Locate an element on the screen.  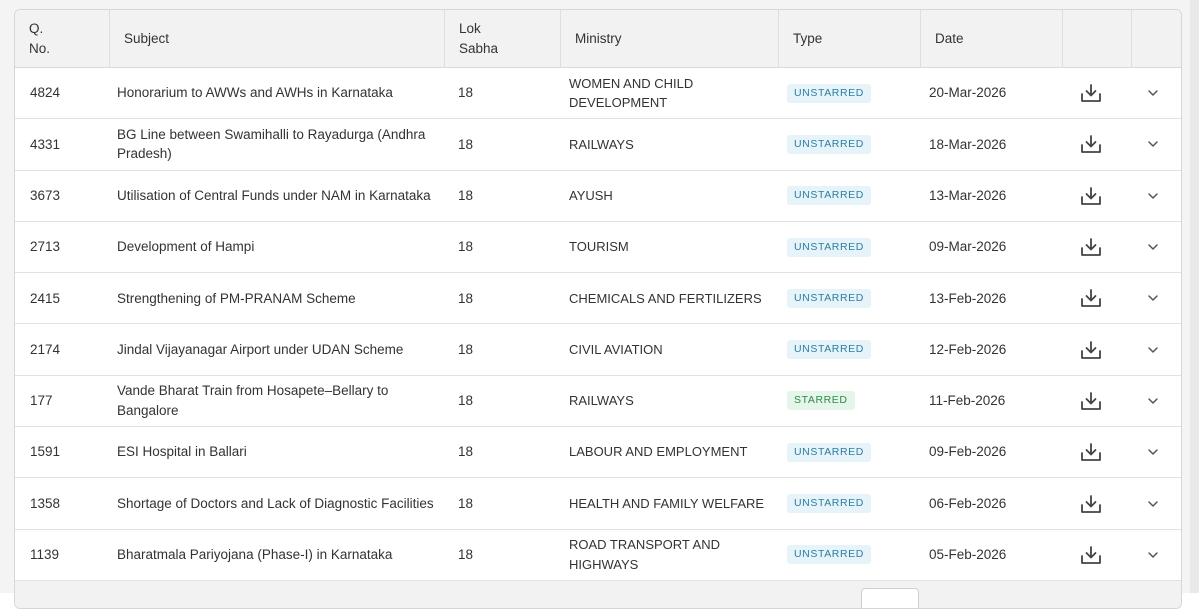
cell-date: 20-Mar-2026 is located at coordinates (994, 93).